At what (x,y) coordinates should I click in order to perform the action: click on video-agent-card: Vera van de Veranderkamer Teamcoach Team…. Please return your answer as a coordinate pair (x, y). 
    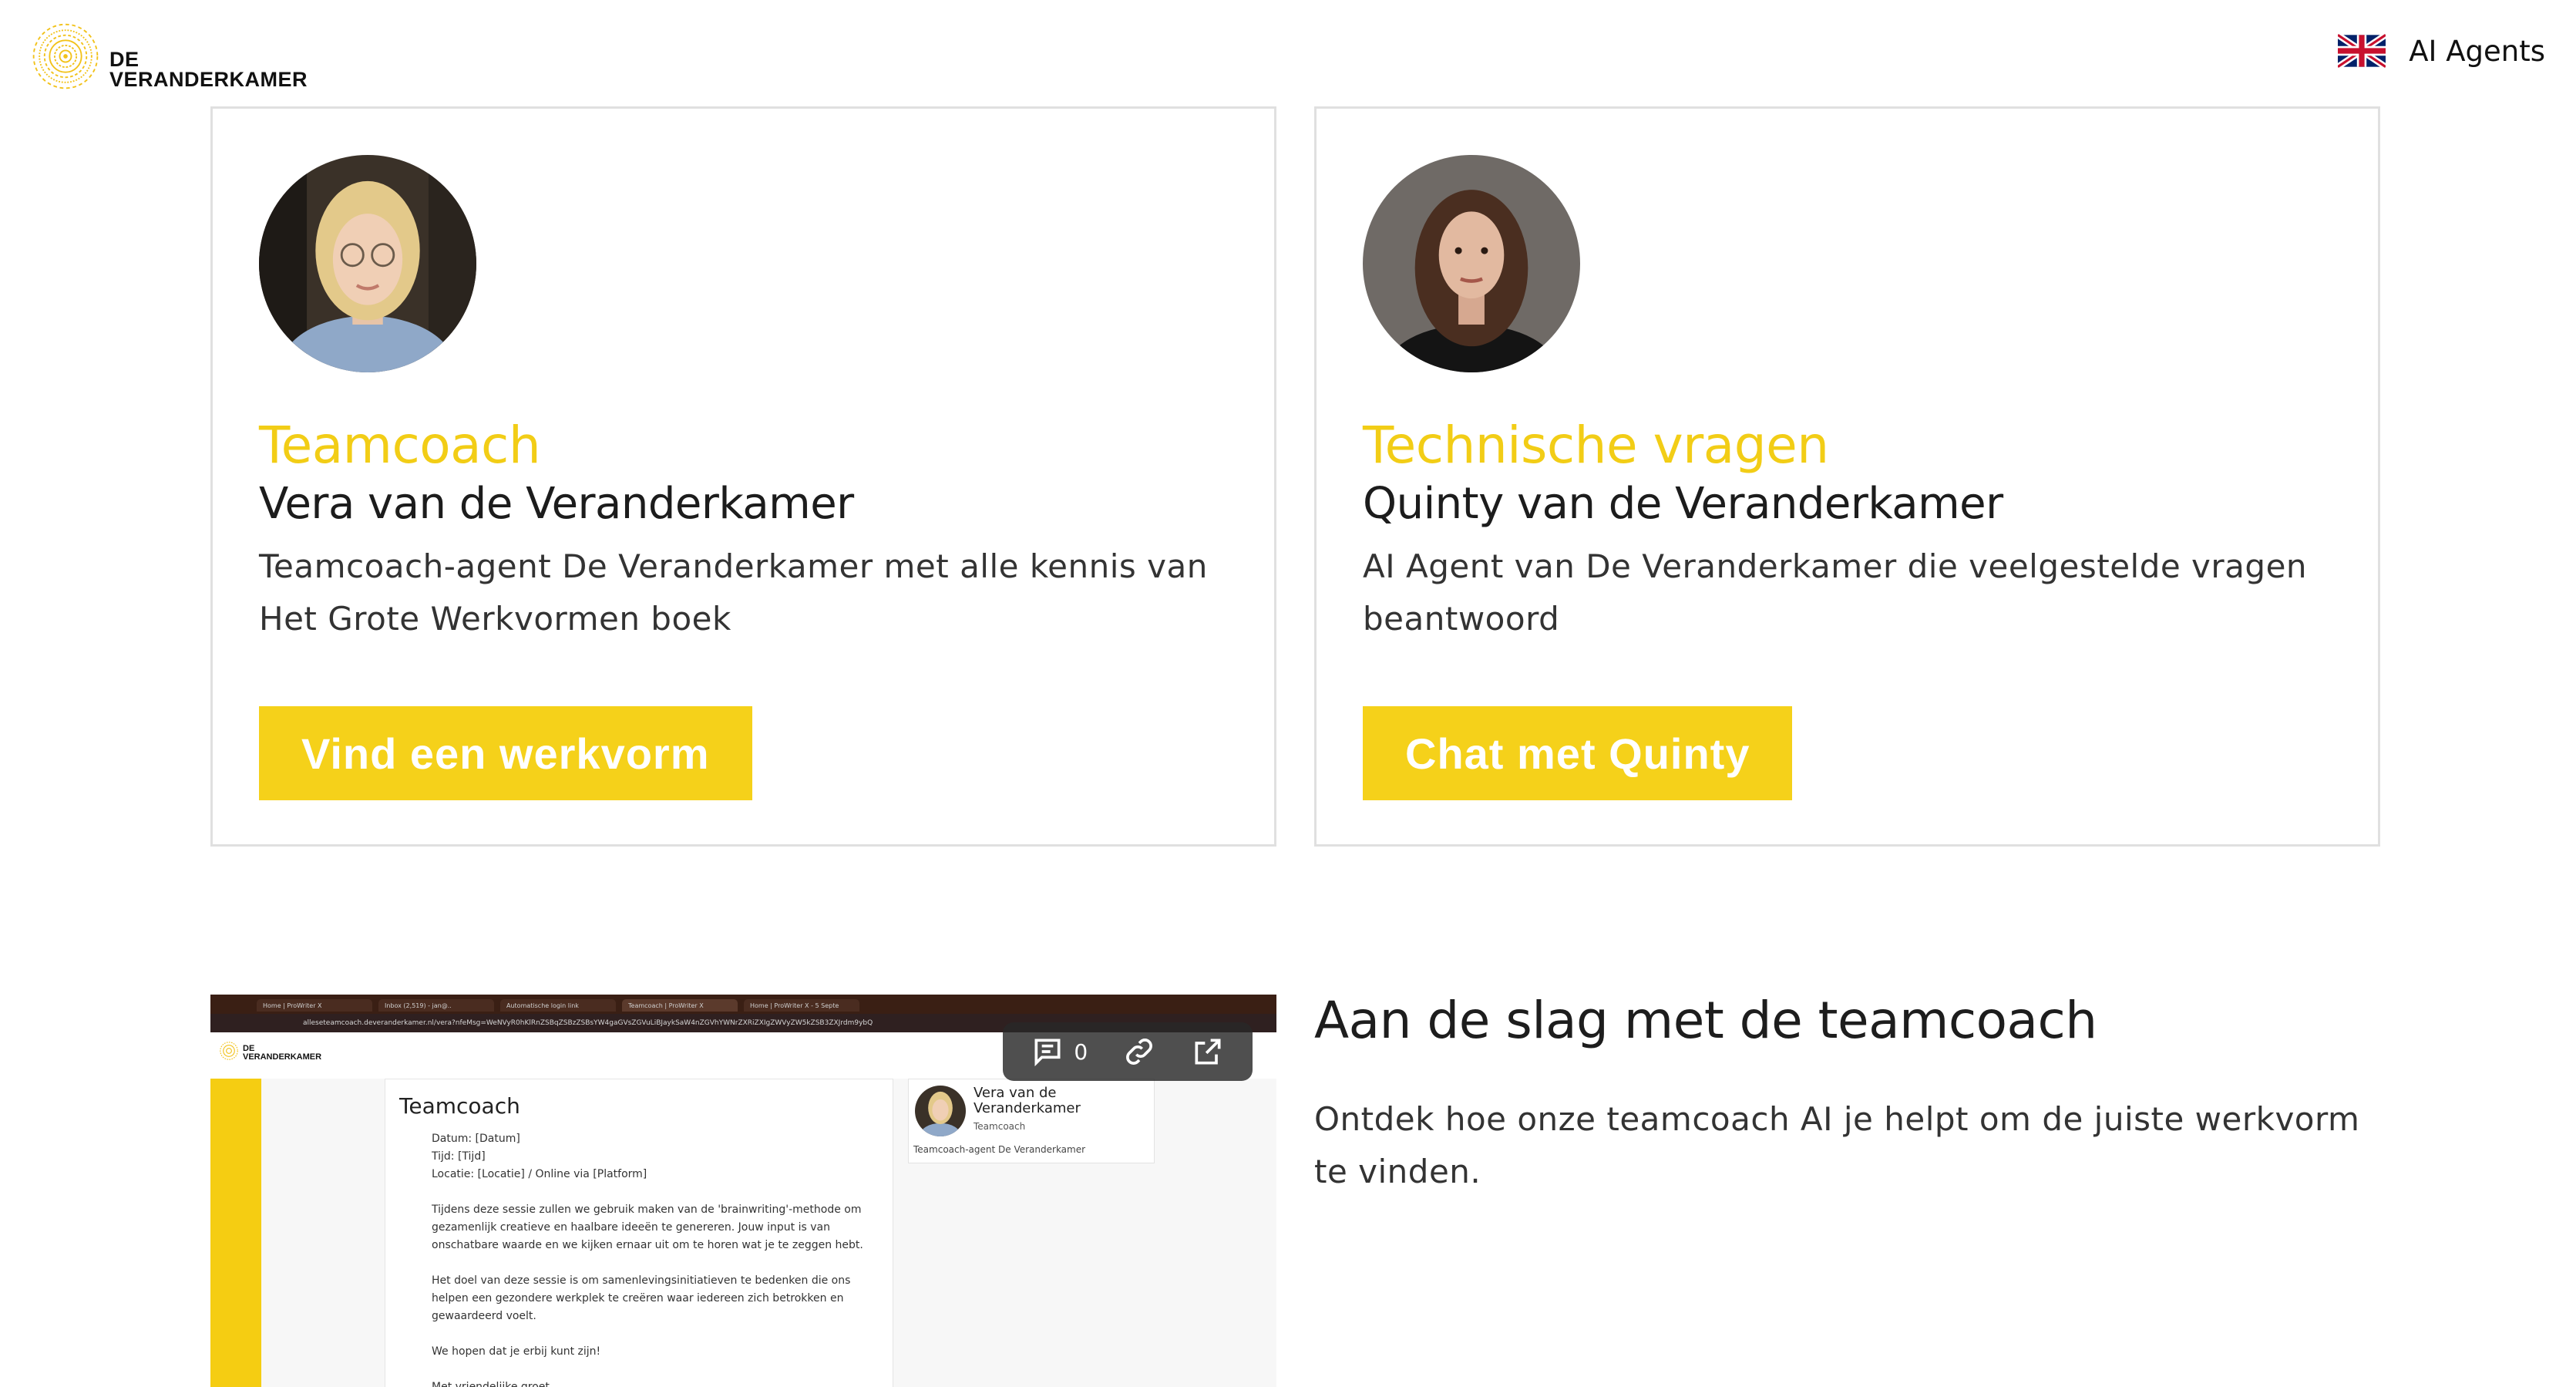
    Looking at the image, I should click on (1031, 1121).